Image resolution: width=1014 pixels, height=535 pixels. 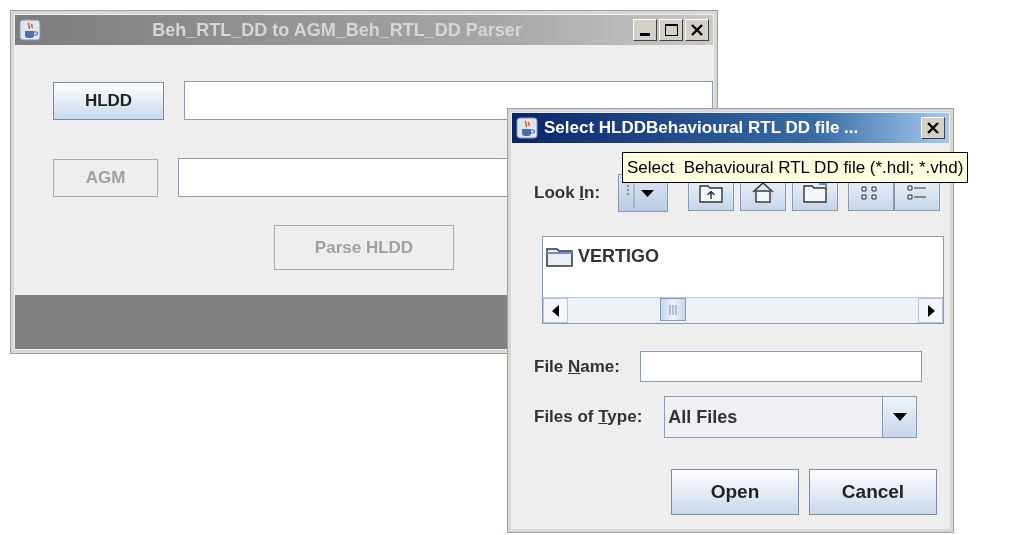 I want to click on look-in-label: Look In:, so click(x=567, y=193).